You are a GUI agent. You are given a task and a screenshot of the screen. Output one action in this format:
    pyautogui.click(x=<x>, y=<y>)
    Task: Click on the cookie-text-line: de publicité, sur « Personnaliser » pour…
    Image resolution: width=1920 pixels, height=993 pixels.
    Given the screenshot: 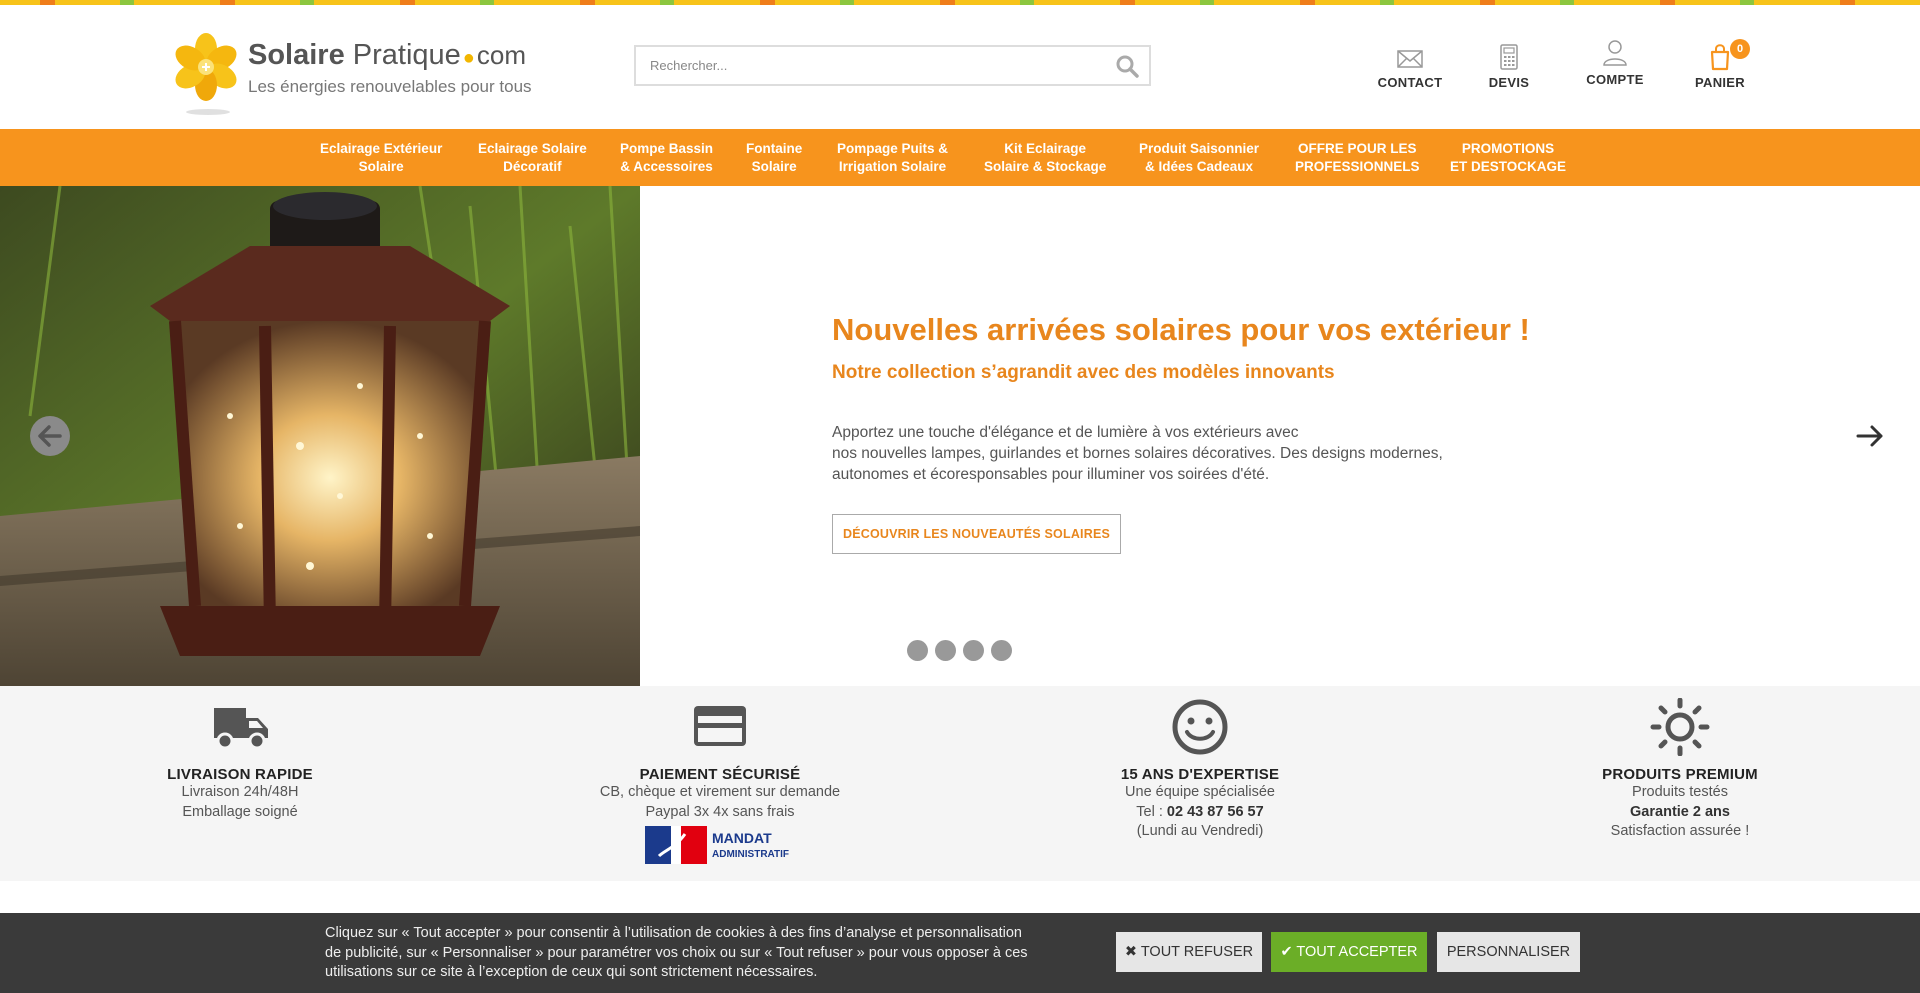 What is the action you would take?
    pyautogui.click(x=676, y=952)
    